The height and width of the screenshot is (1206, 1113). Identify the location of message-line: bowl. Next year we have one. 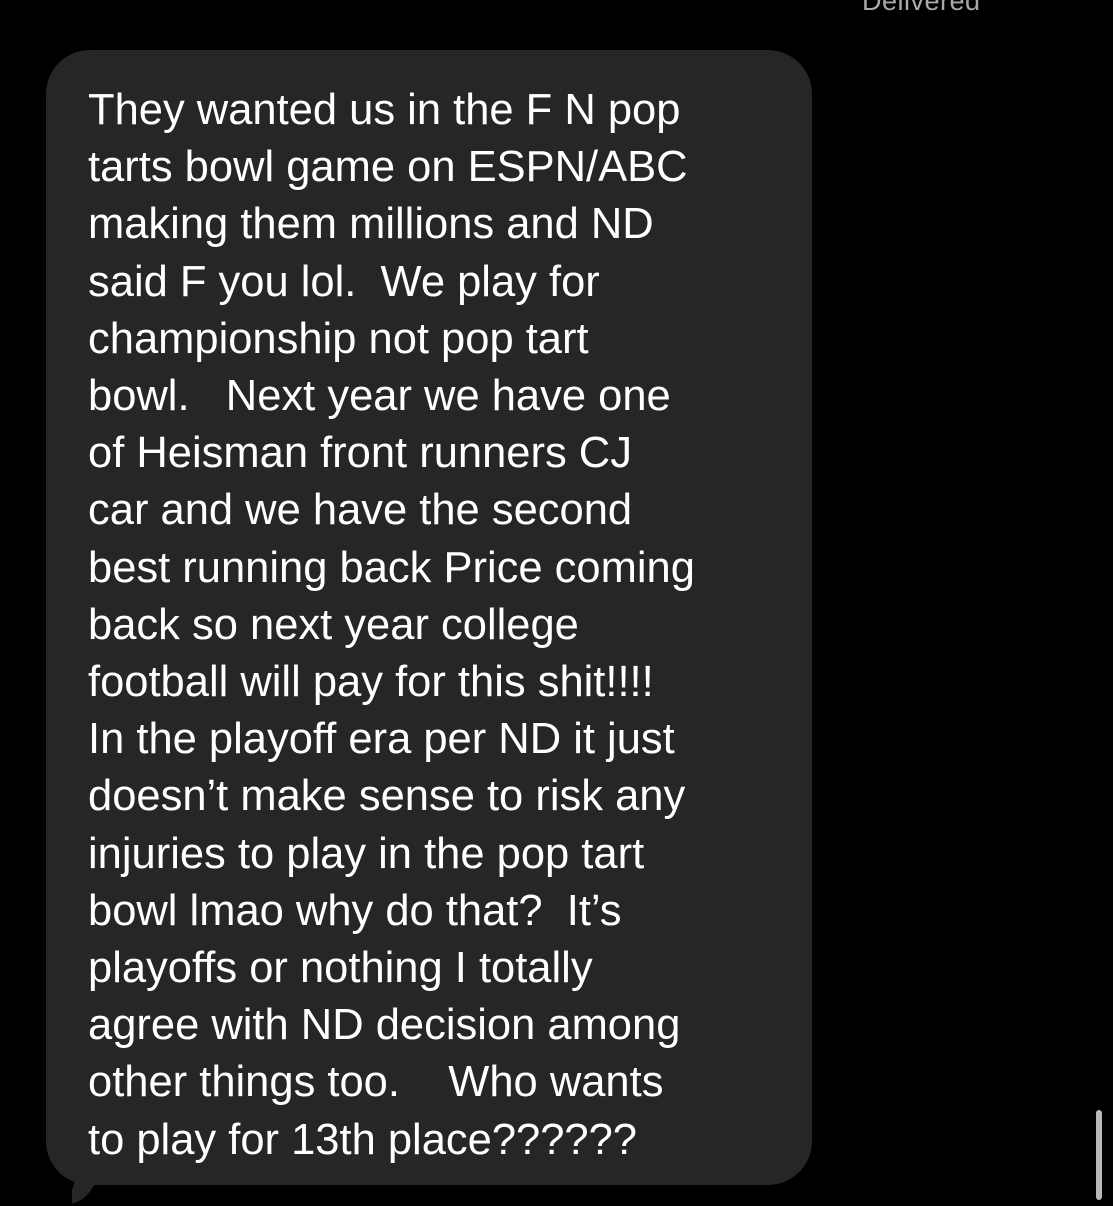
(379, 396).